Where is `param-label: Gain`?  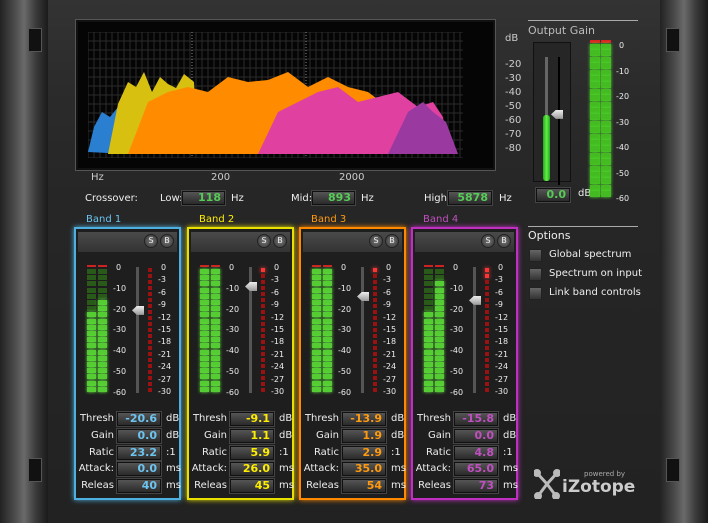 param-label: Gain is located at coordinates (327, 435).